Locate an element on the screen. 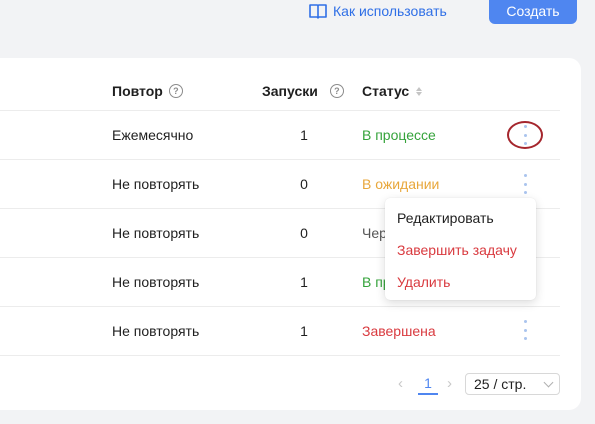 This screenshot has width=595, height=424. column-label-status: Статус is located at coordinates (386, 91).